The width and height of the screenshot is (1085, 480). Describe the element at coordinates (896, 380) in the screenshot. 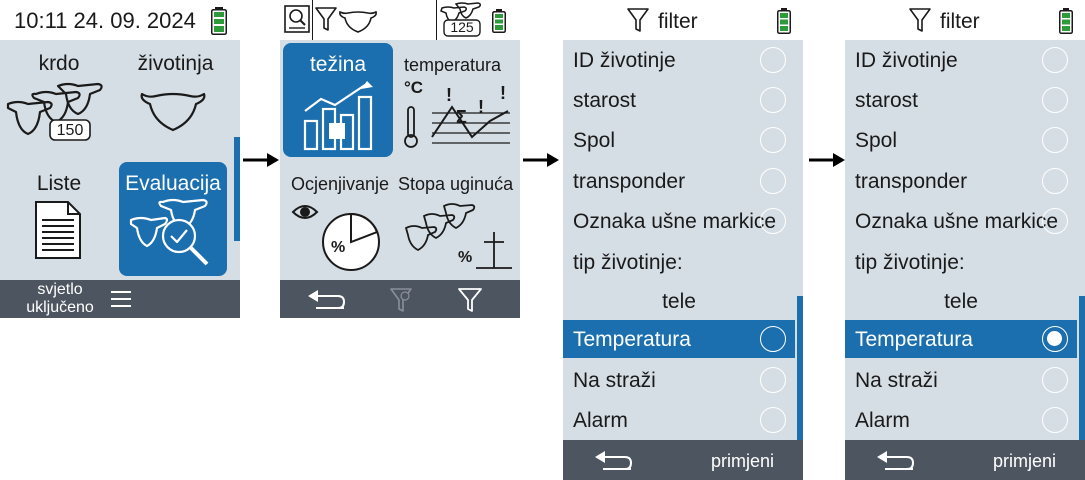

I see `filter-option-label: Na straži` at that location.